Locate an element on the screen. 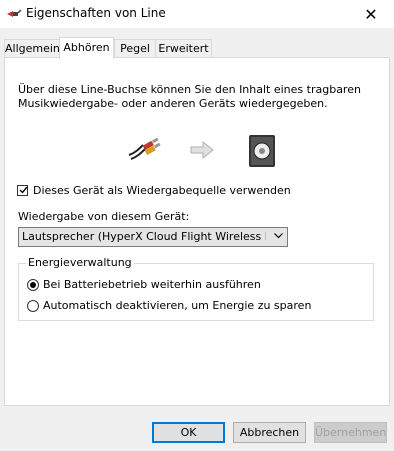 Image resolution: width=394 pixels, height=451 pixels. line-to-speaker-illustration is located at coordinates (201, 151).